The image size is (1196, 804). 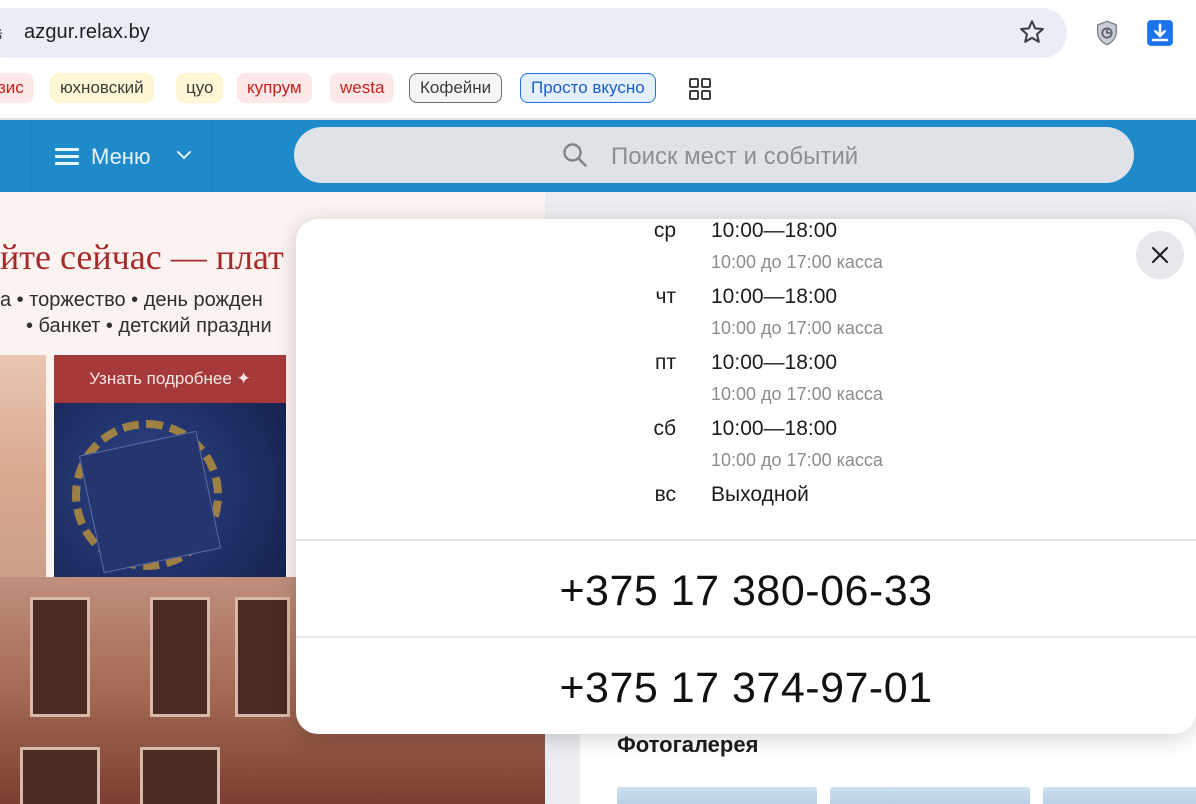 I want to click on banner-photo, so click(x=23, y=466).